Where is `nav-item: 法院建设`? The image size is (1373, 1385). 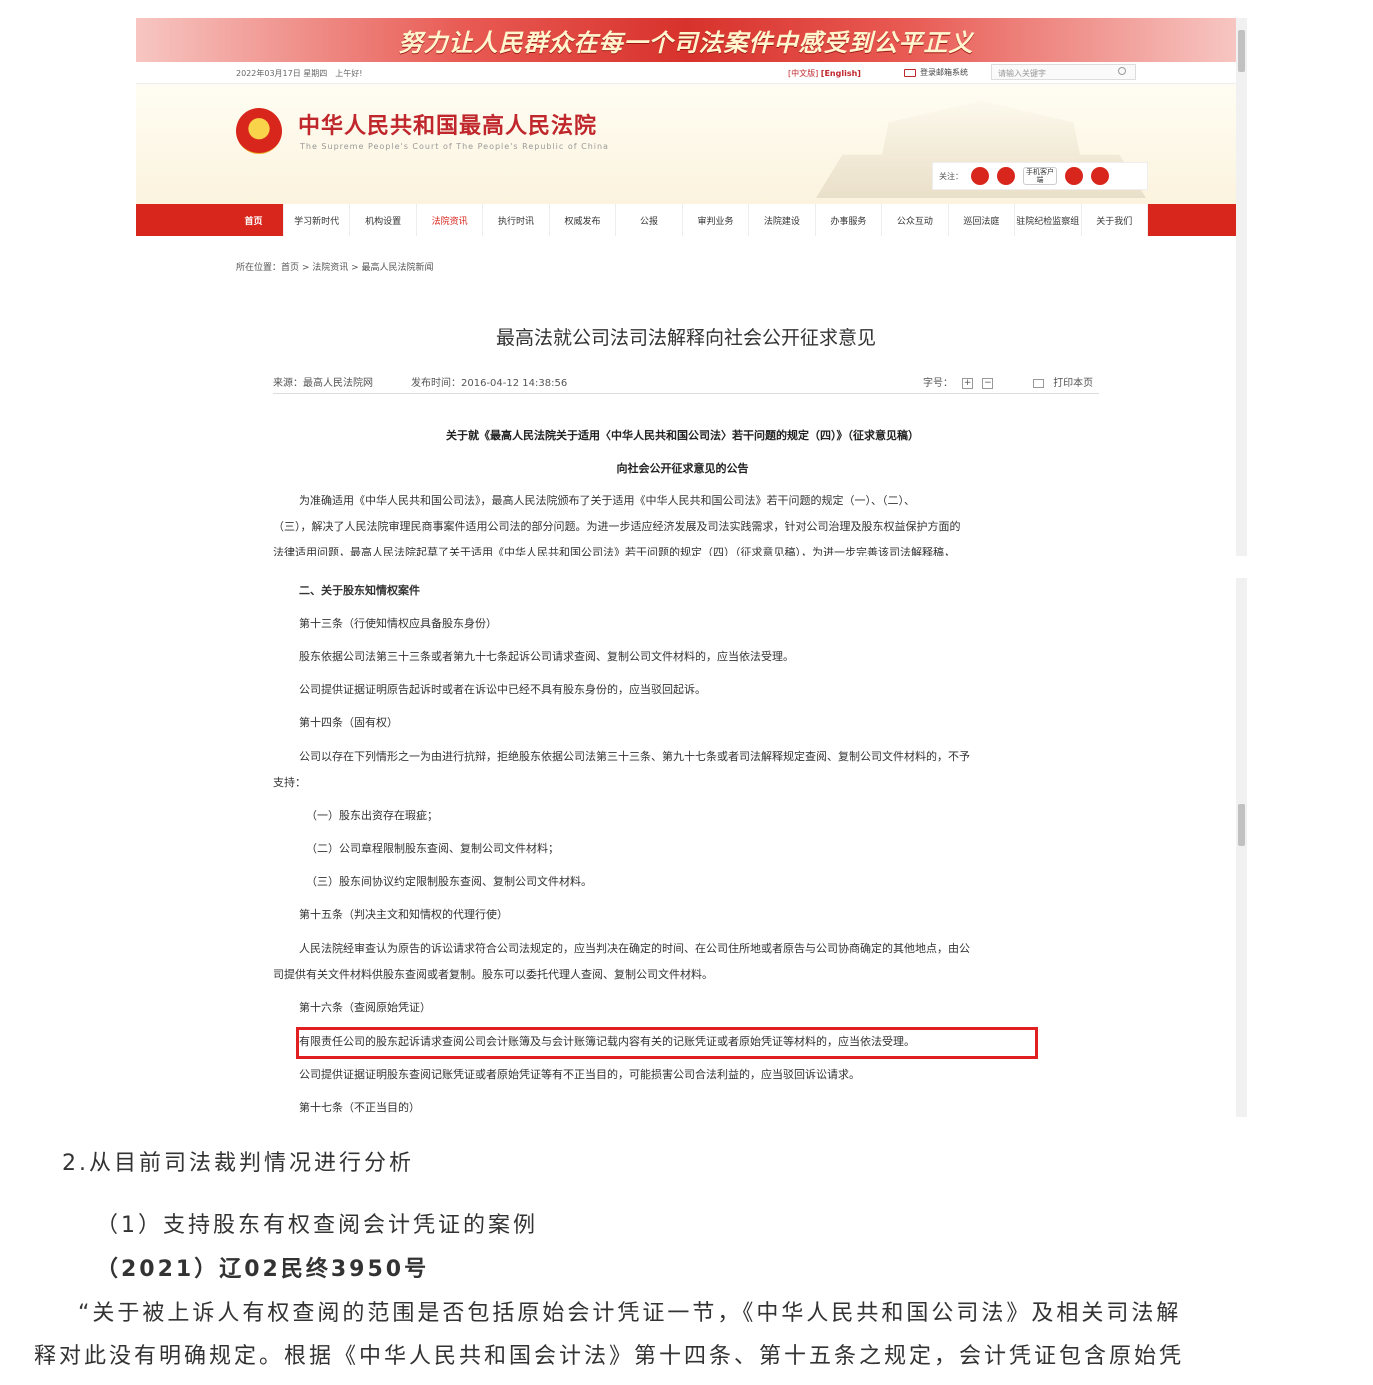
nav-item: 法院建设 is located at coordinates (782, 220).